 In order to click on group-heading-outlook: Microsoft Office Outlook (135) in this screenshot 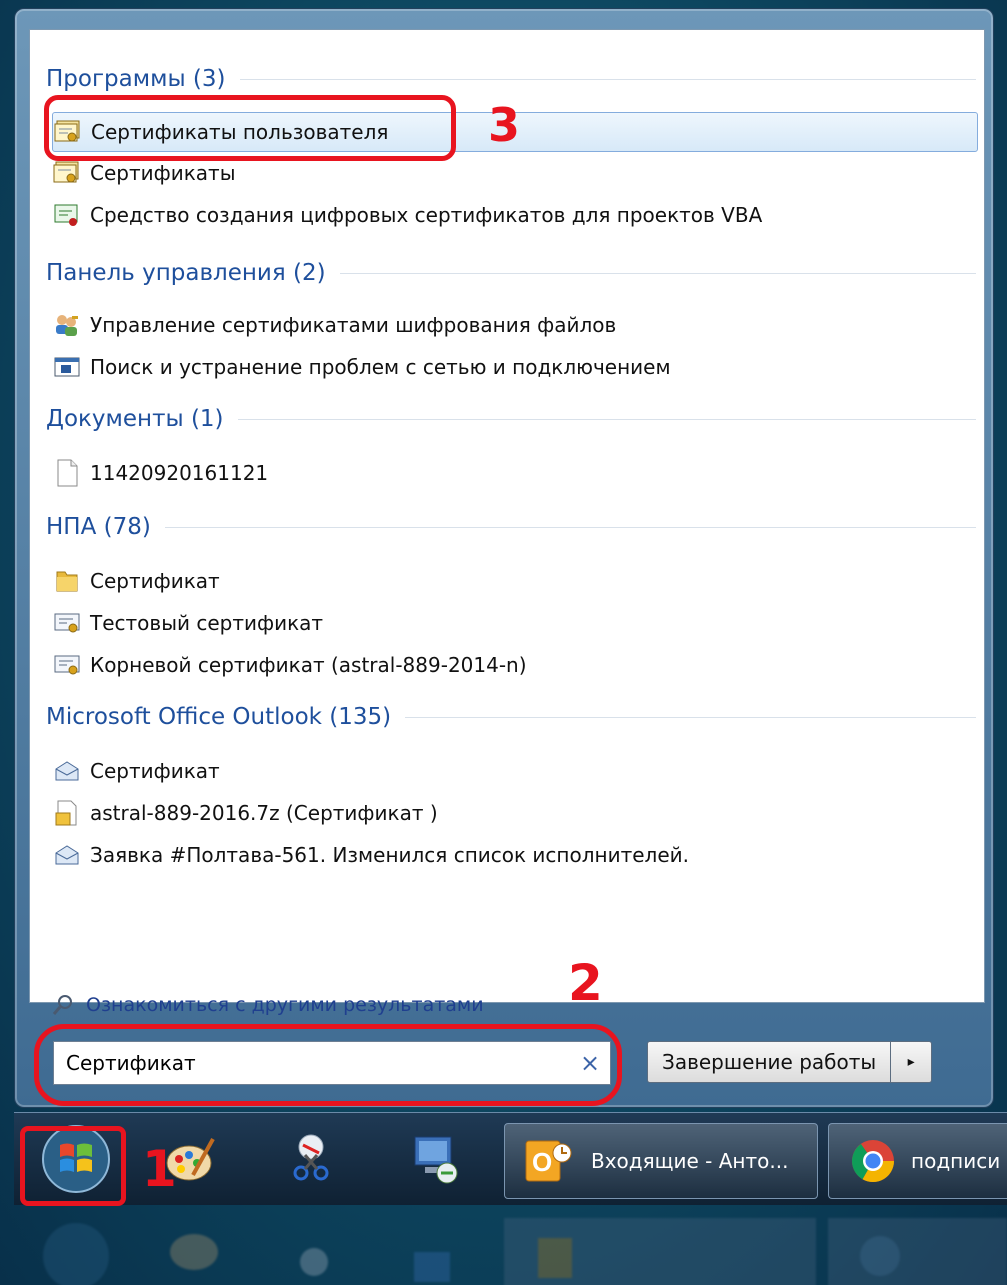, I will do `click(511, 717)`.